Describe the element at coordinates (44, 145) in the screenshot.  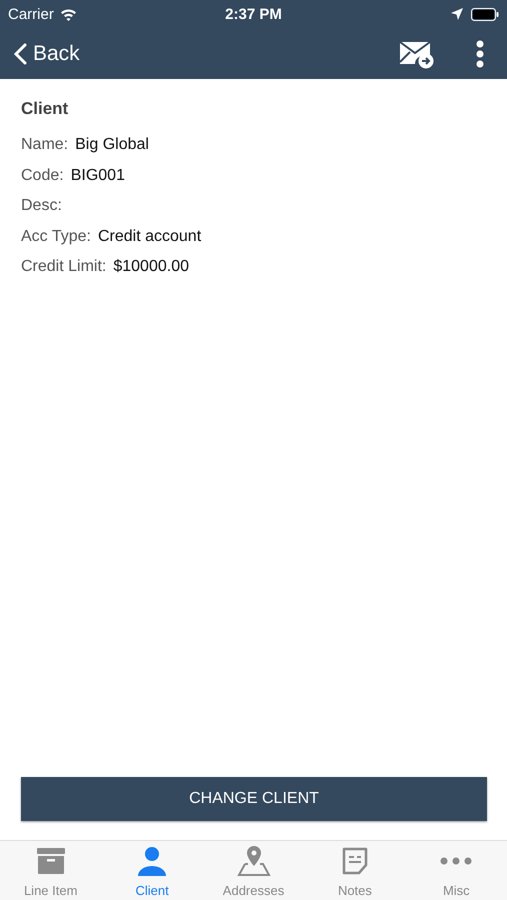
I see `field-label: Name:` at that location.